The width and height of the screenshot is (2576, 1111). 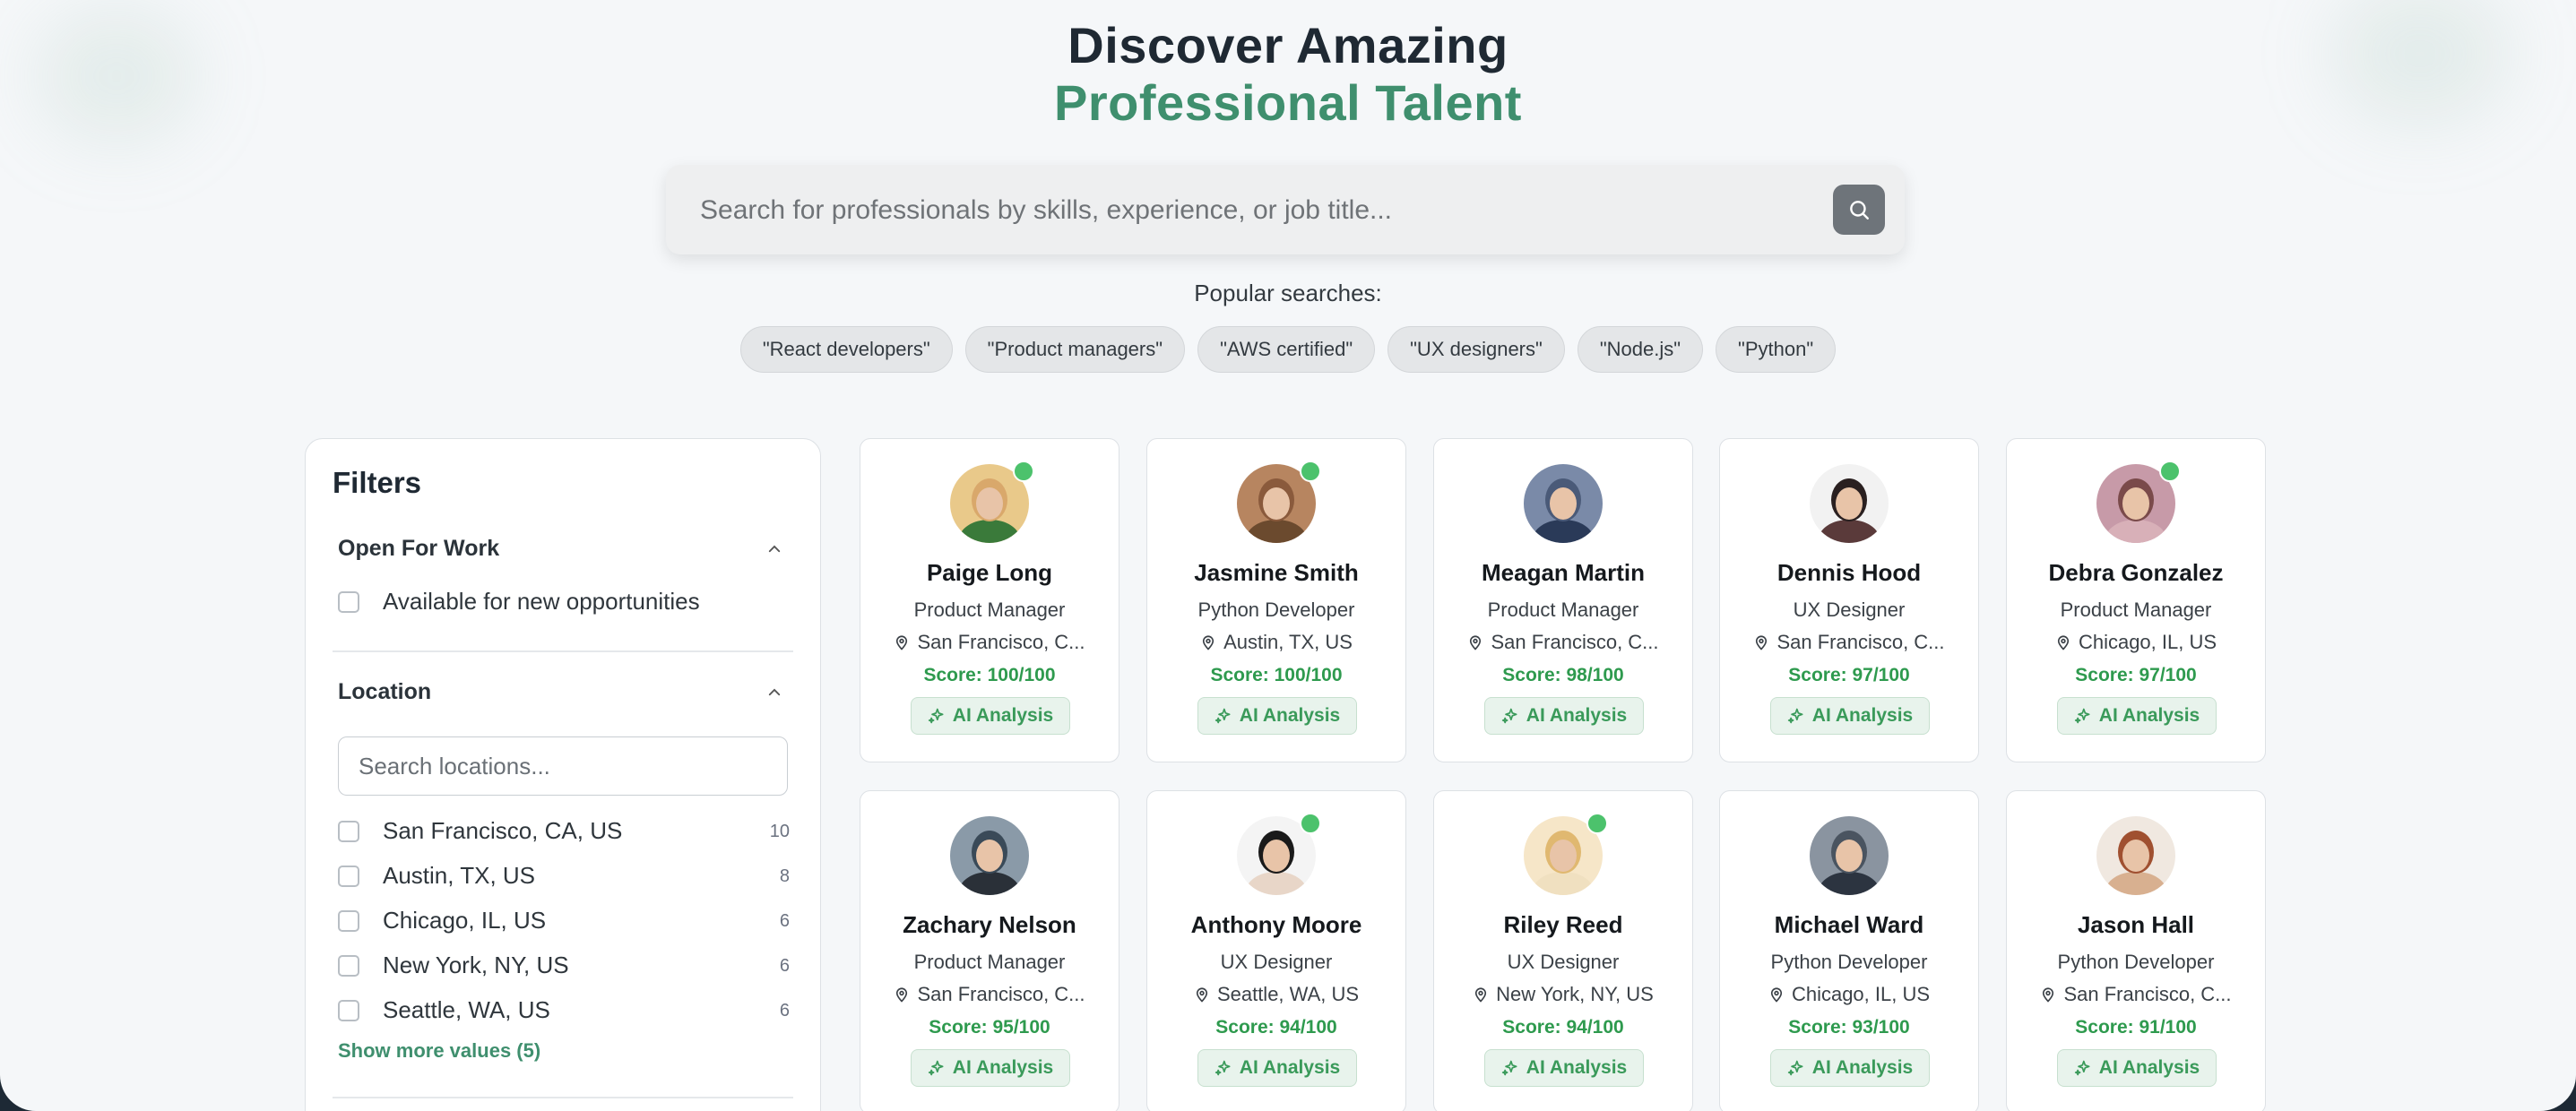 What do you see at coordinates (1563, 573) in the screenshot?
I see `profile-name: Meagan Martin` at bounding box center [1563, 573].